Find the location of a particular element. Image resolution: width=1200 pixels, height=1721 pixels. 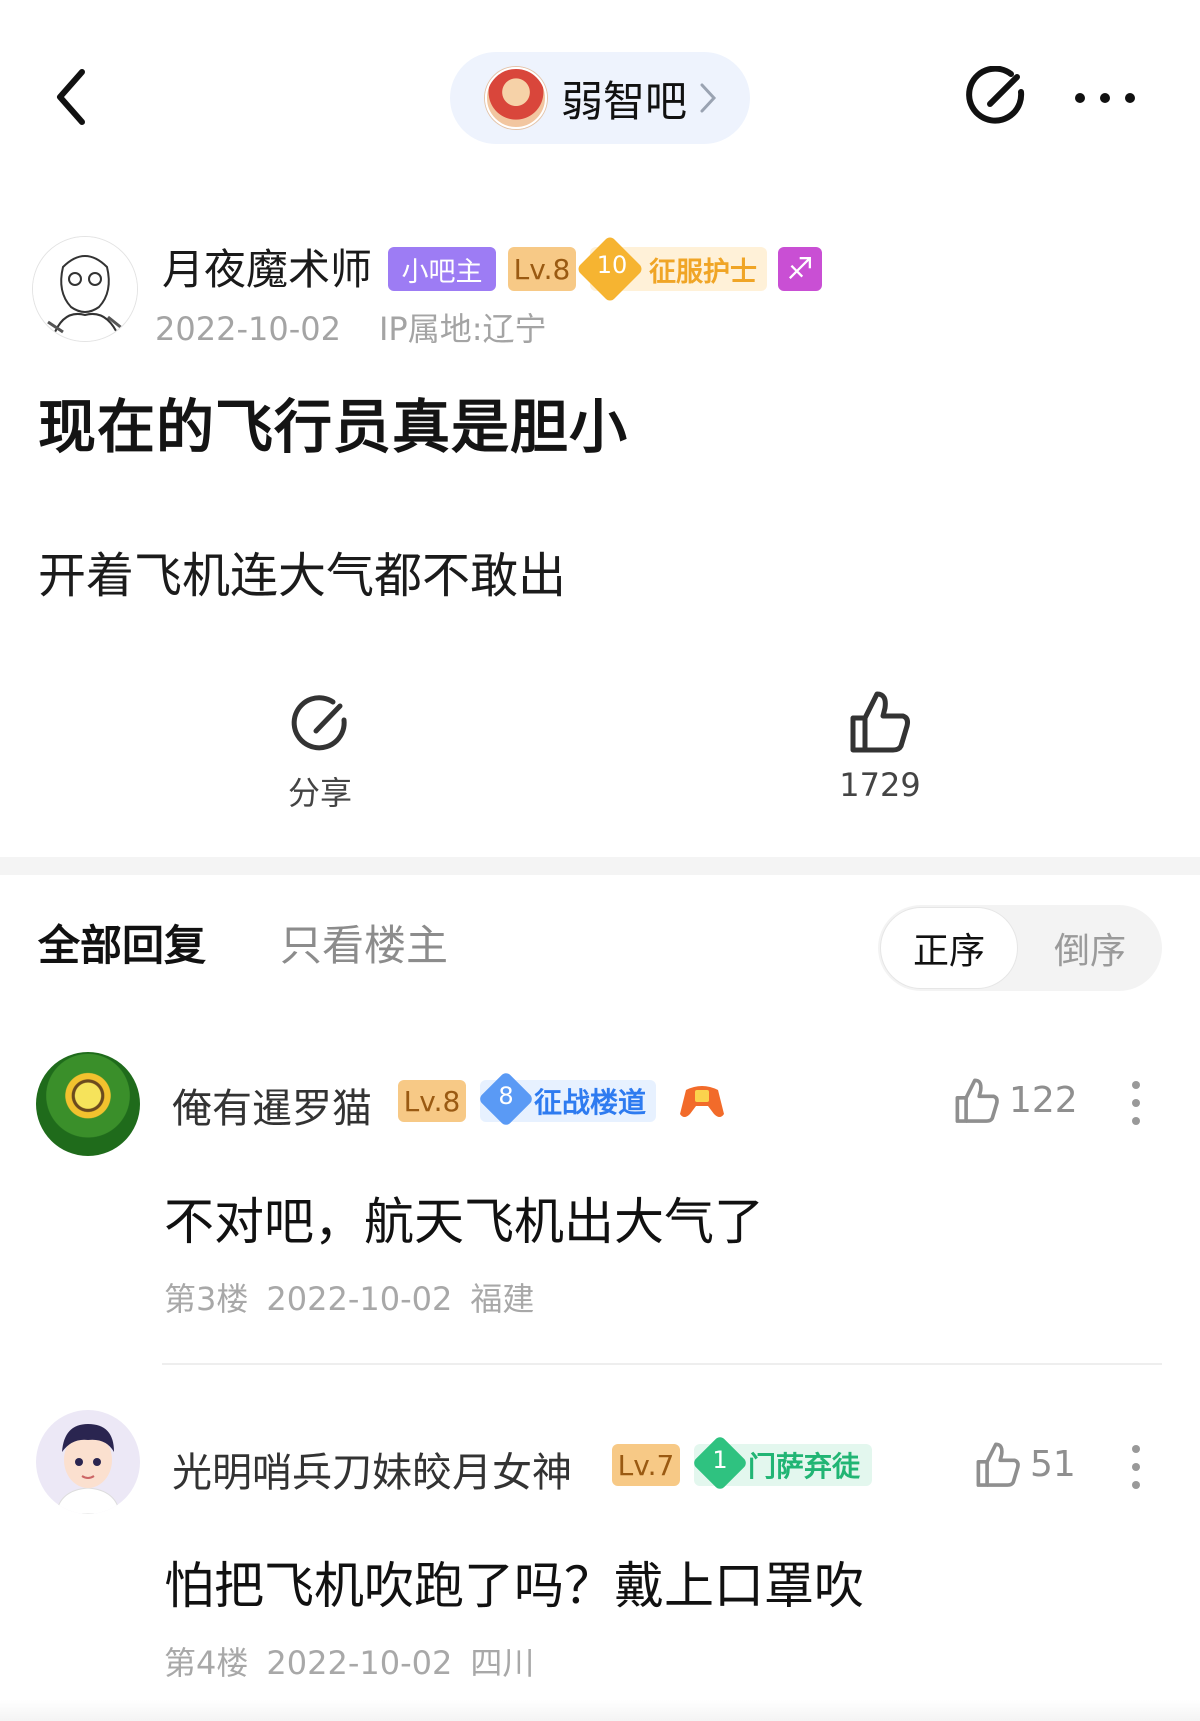

post-meta: 2022-10-02 IP属地:辽宁 is located at coordinates (351, 327).